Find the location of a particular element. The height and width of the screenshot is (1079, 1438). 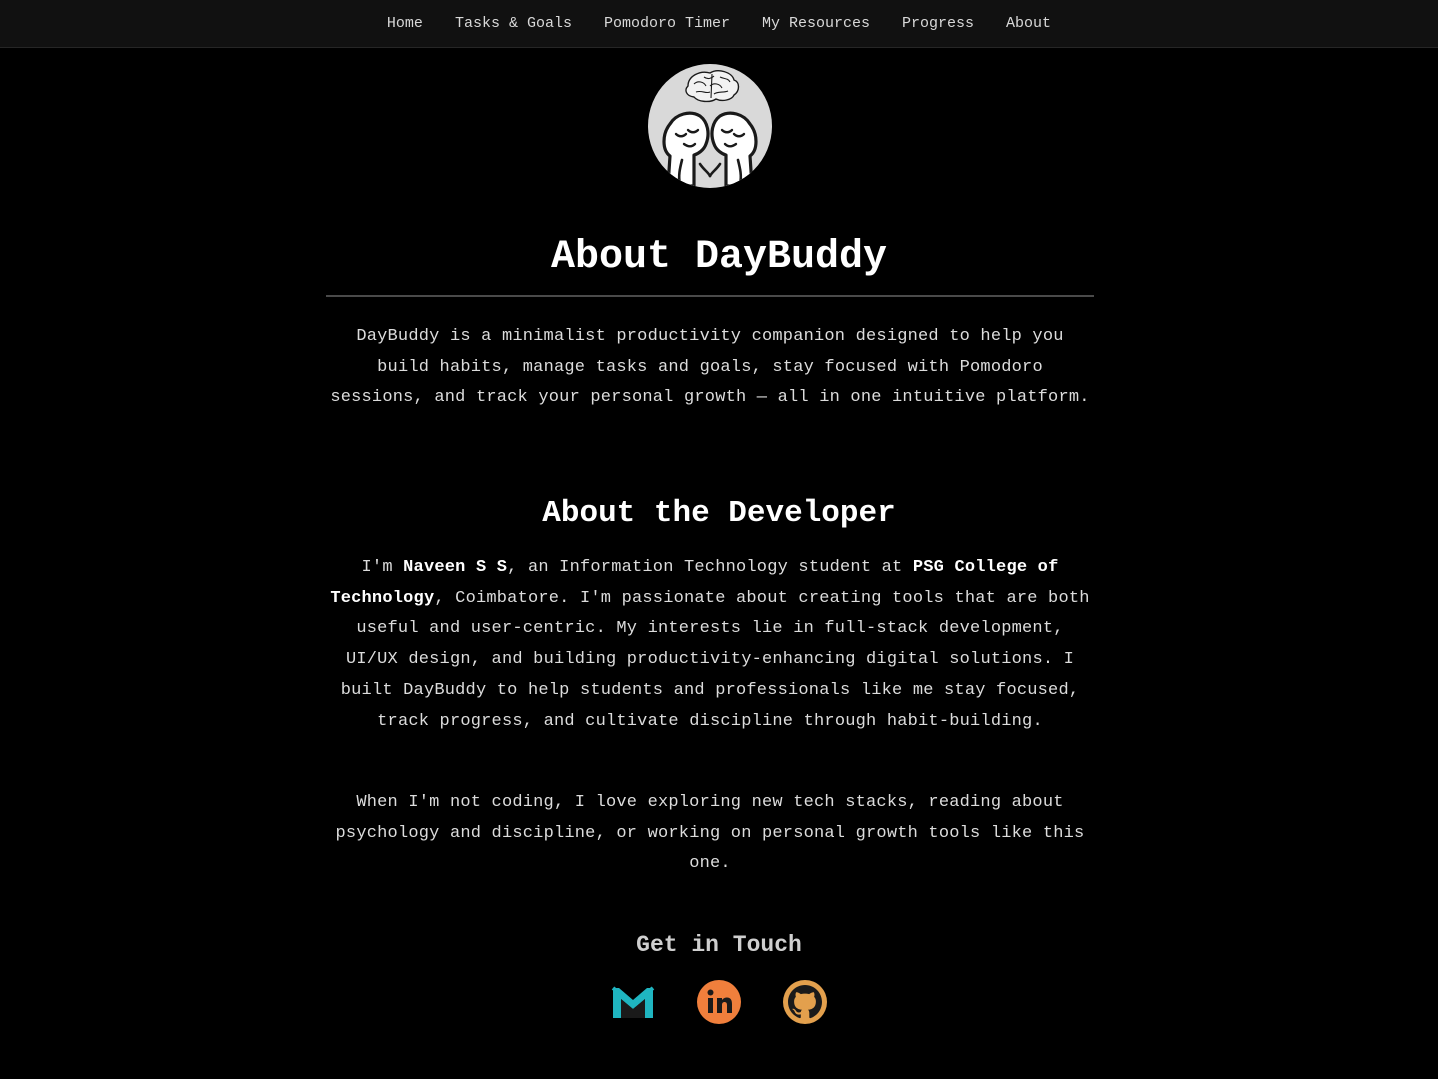

nav-pomodoro-timer: Pomodoro Timer is located at coordinates (667, 23).